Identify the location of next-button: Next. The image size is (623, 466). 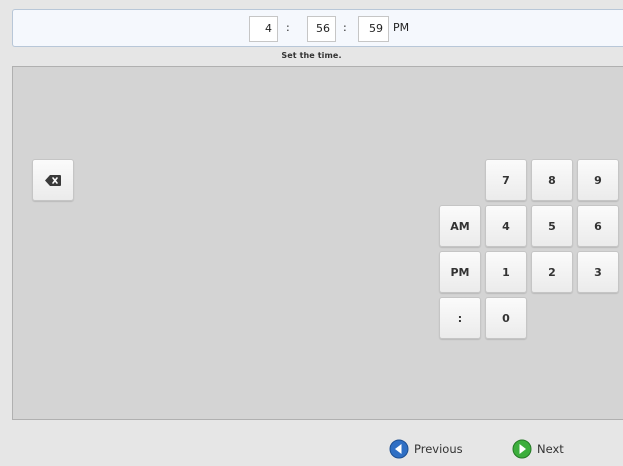
(538, 449).